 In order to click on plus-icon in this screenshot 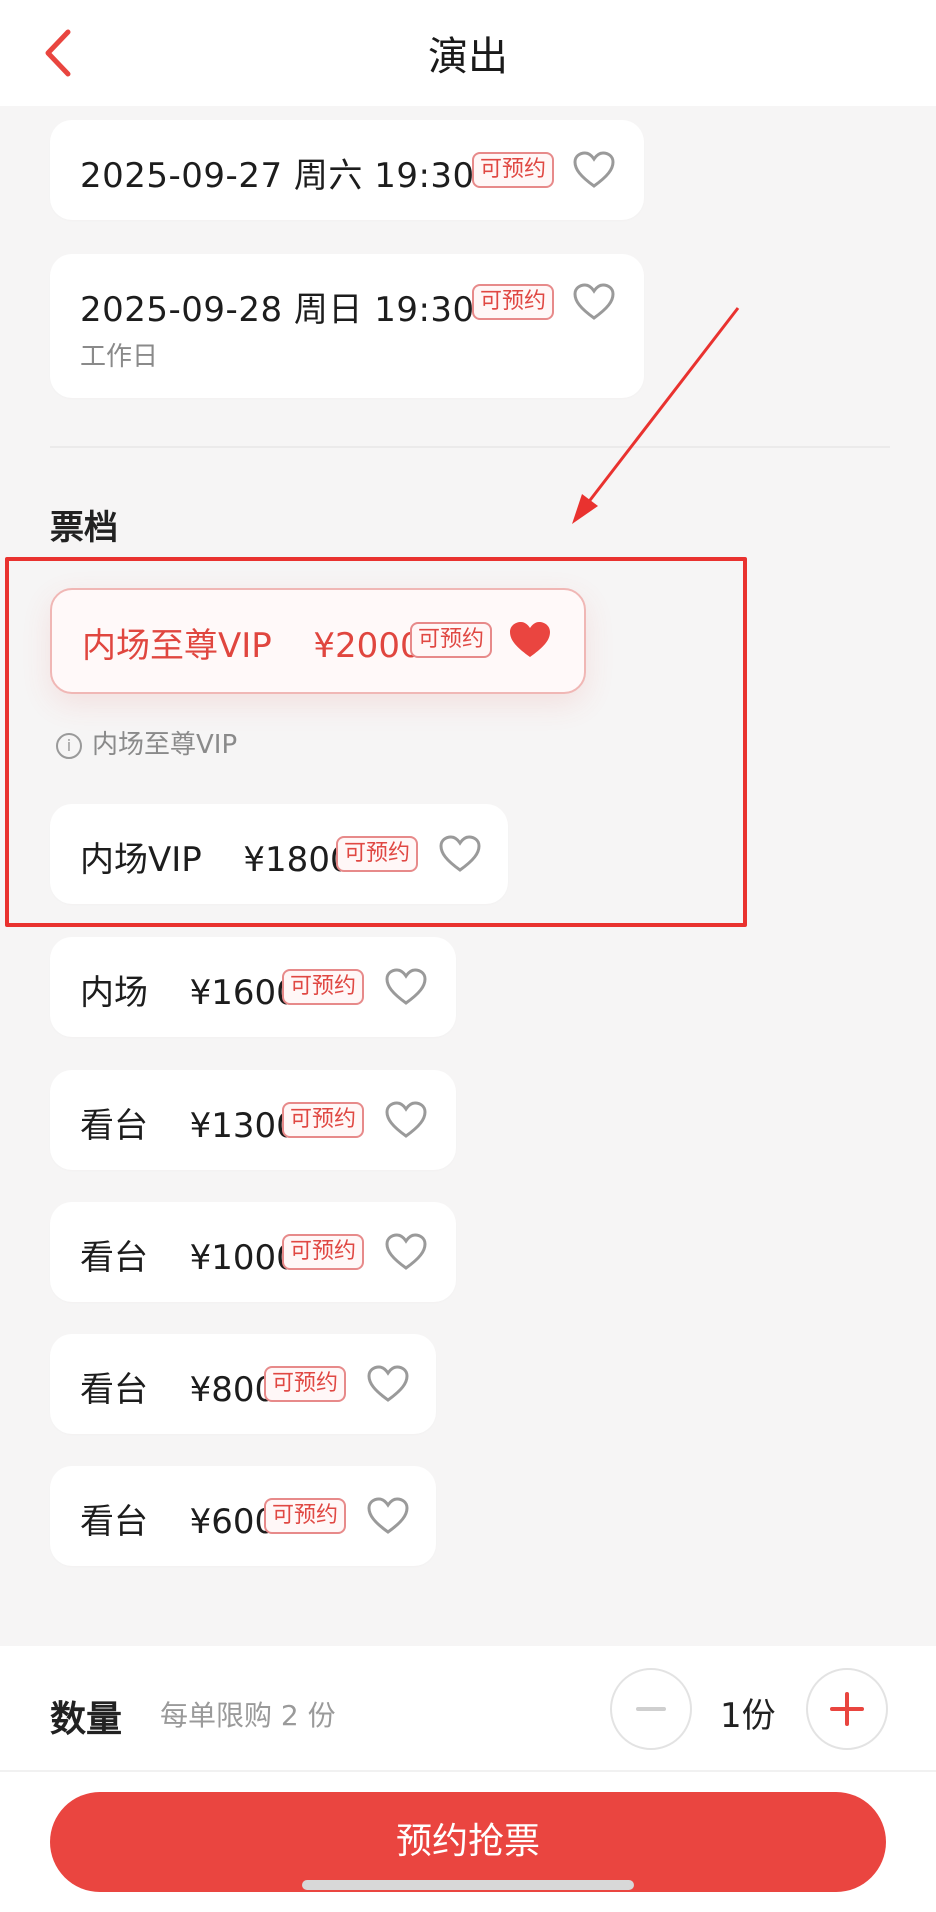, I will do `click(847, 1709)`.